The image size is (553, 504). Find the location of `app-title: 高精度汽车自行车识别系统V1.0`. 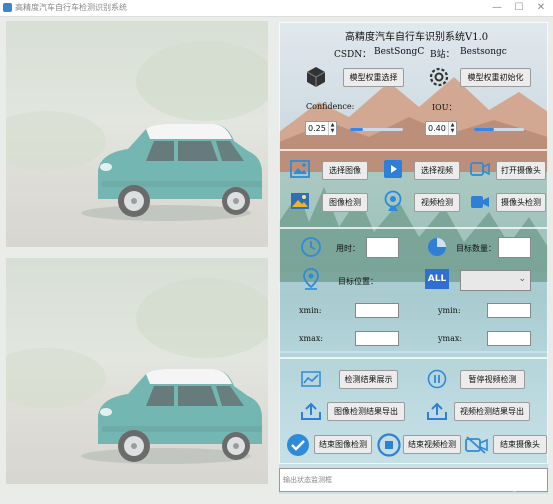

app-title: 高精度汽车自行车识别系统V1.0 is located at coordinates (417, 37).